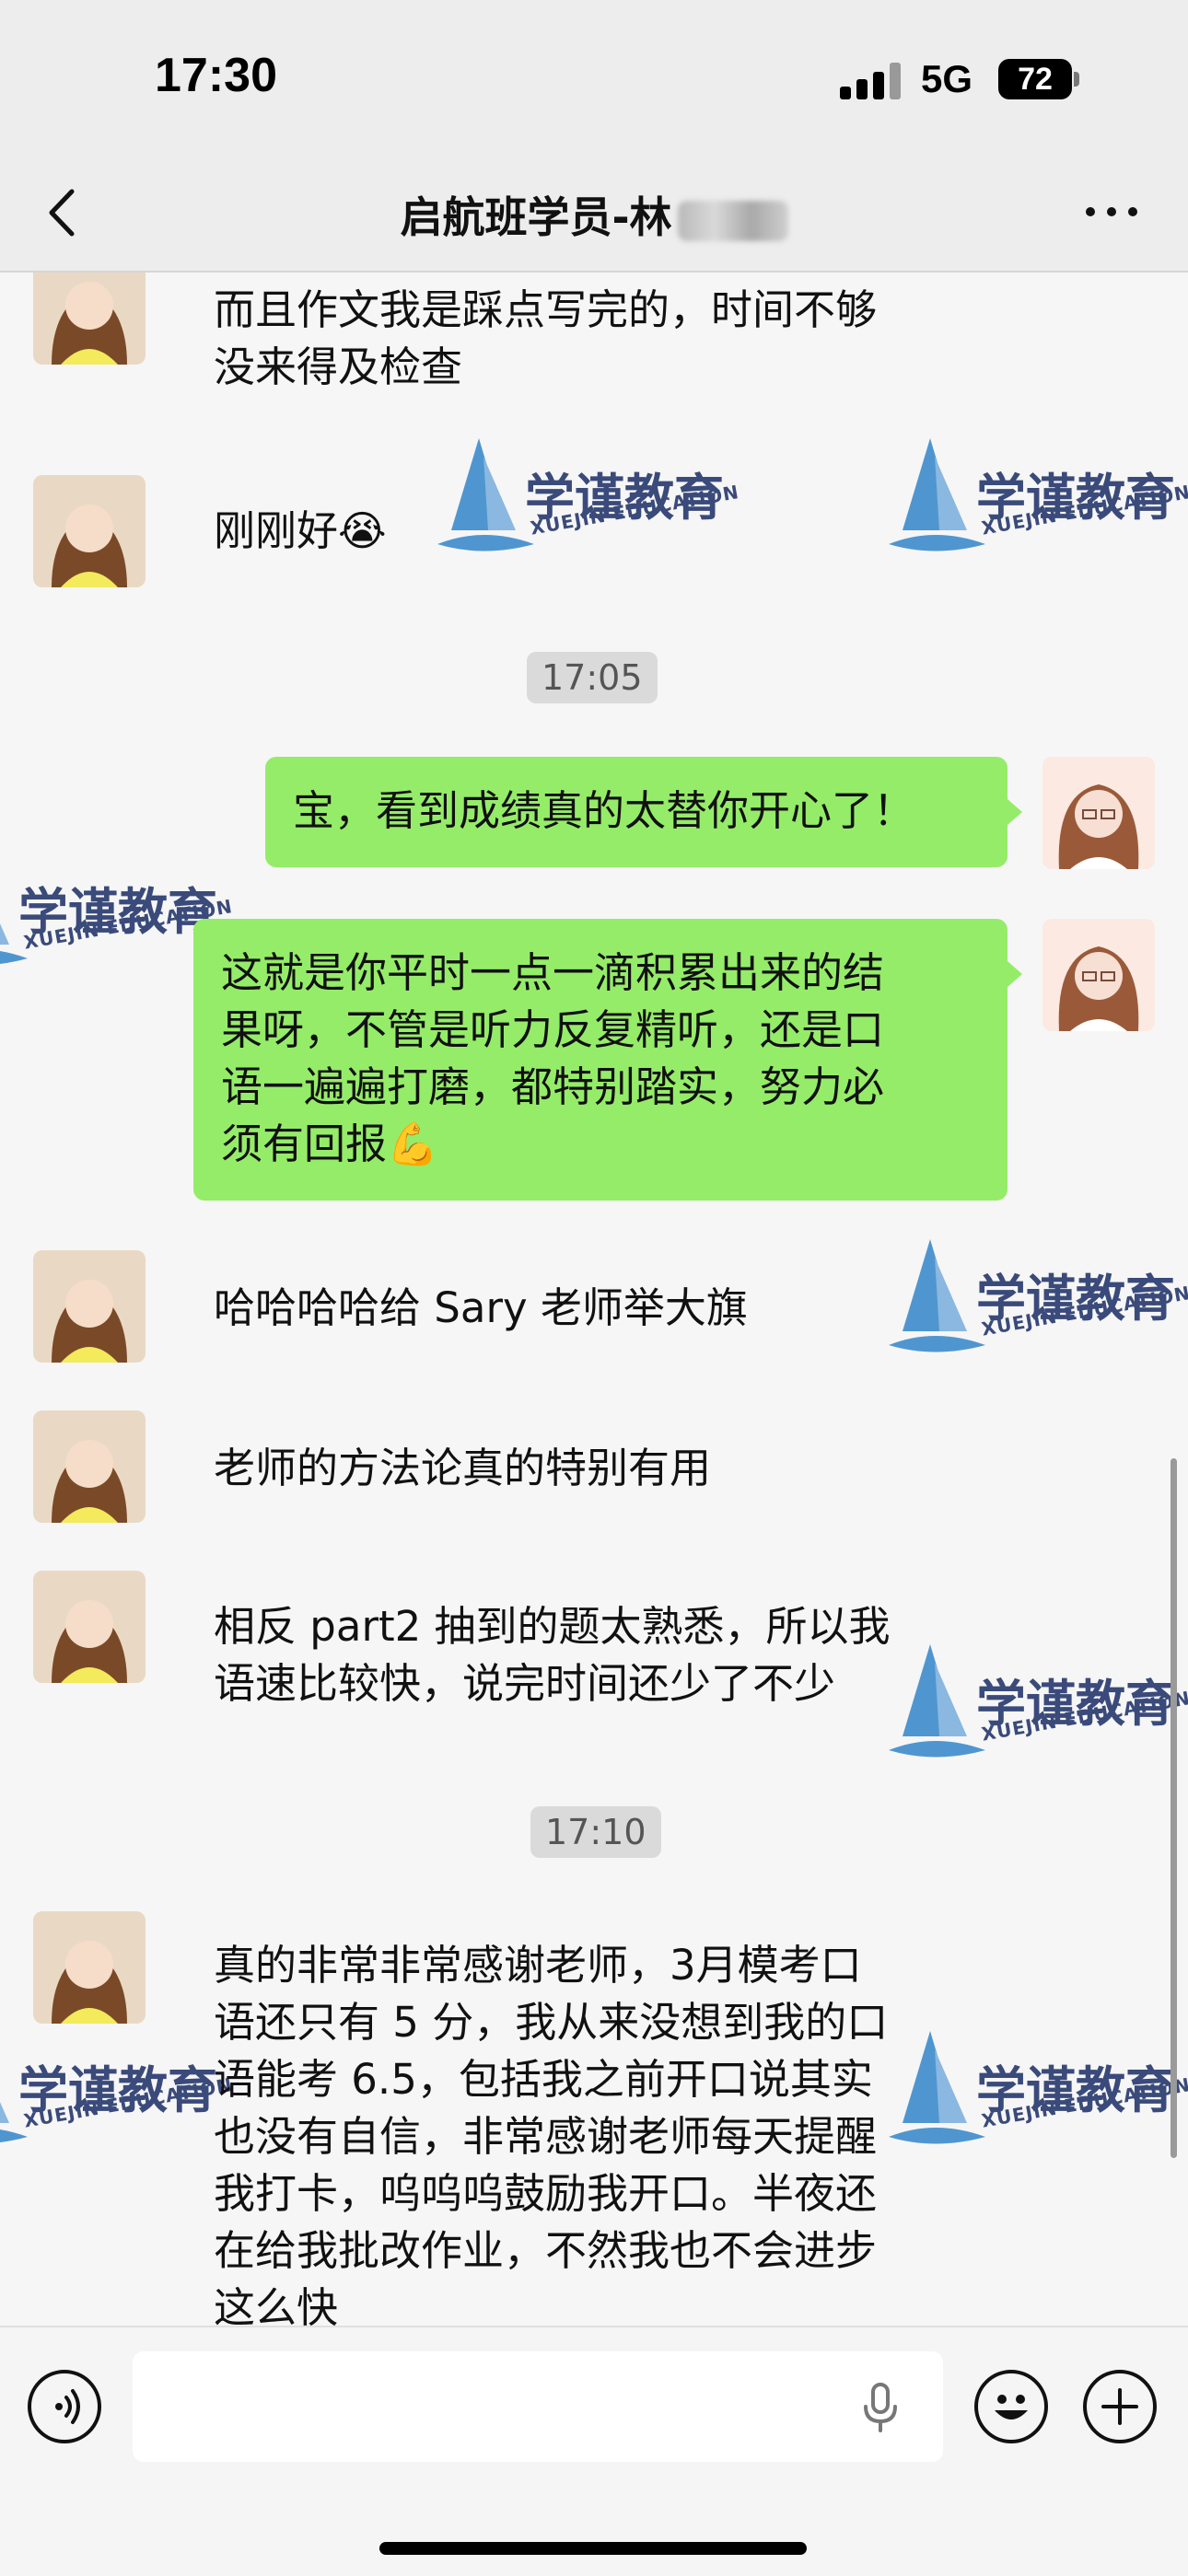 The height and width of the screenshot is (2576, 1188). I want to click on mic-icon, so click(880, 2408).